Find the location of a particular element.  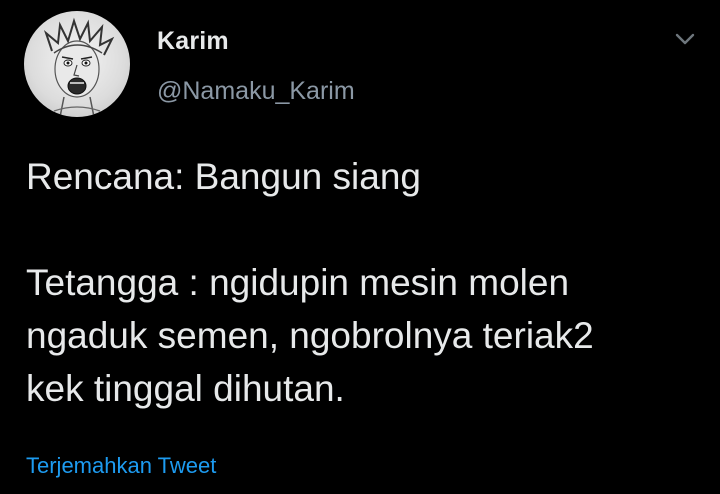

avatar-portrait-icon is located at coordinates (79, 67).